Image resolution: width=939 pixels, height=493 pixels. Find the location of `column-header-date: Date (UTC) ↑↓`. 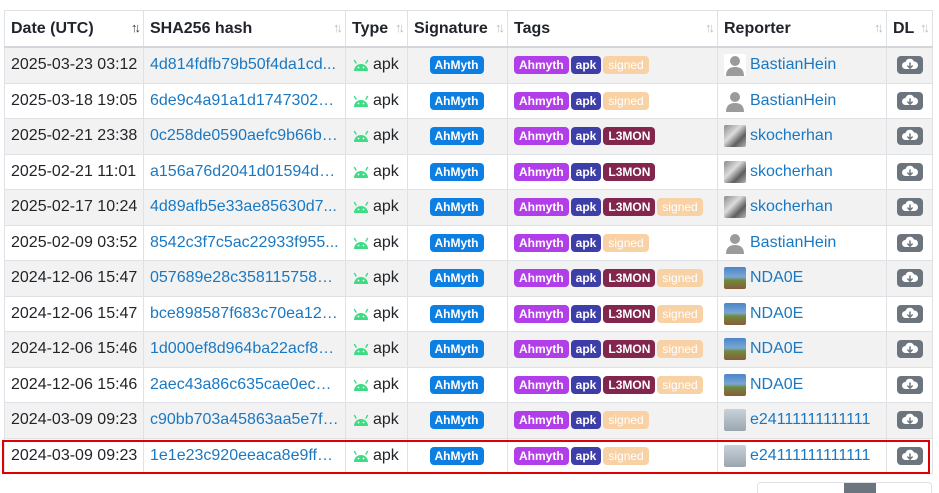

column-header-date: Date (UTC) ↑↓ is located at coordinates (74, 29).